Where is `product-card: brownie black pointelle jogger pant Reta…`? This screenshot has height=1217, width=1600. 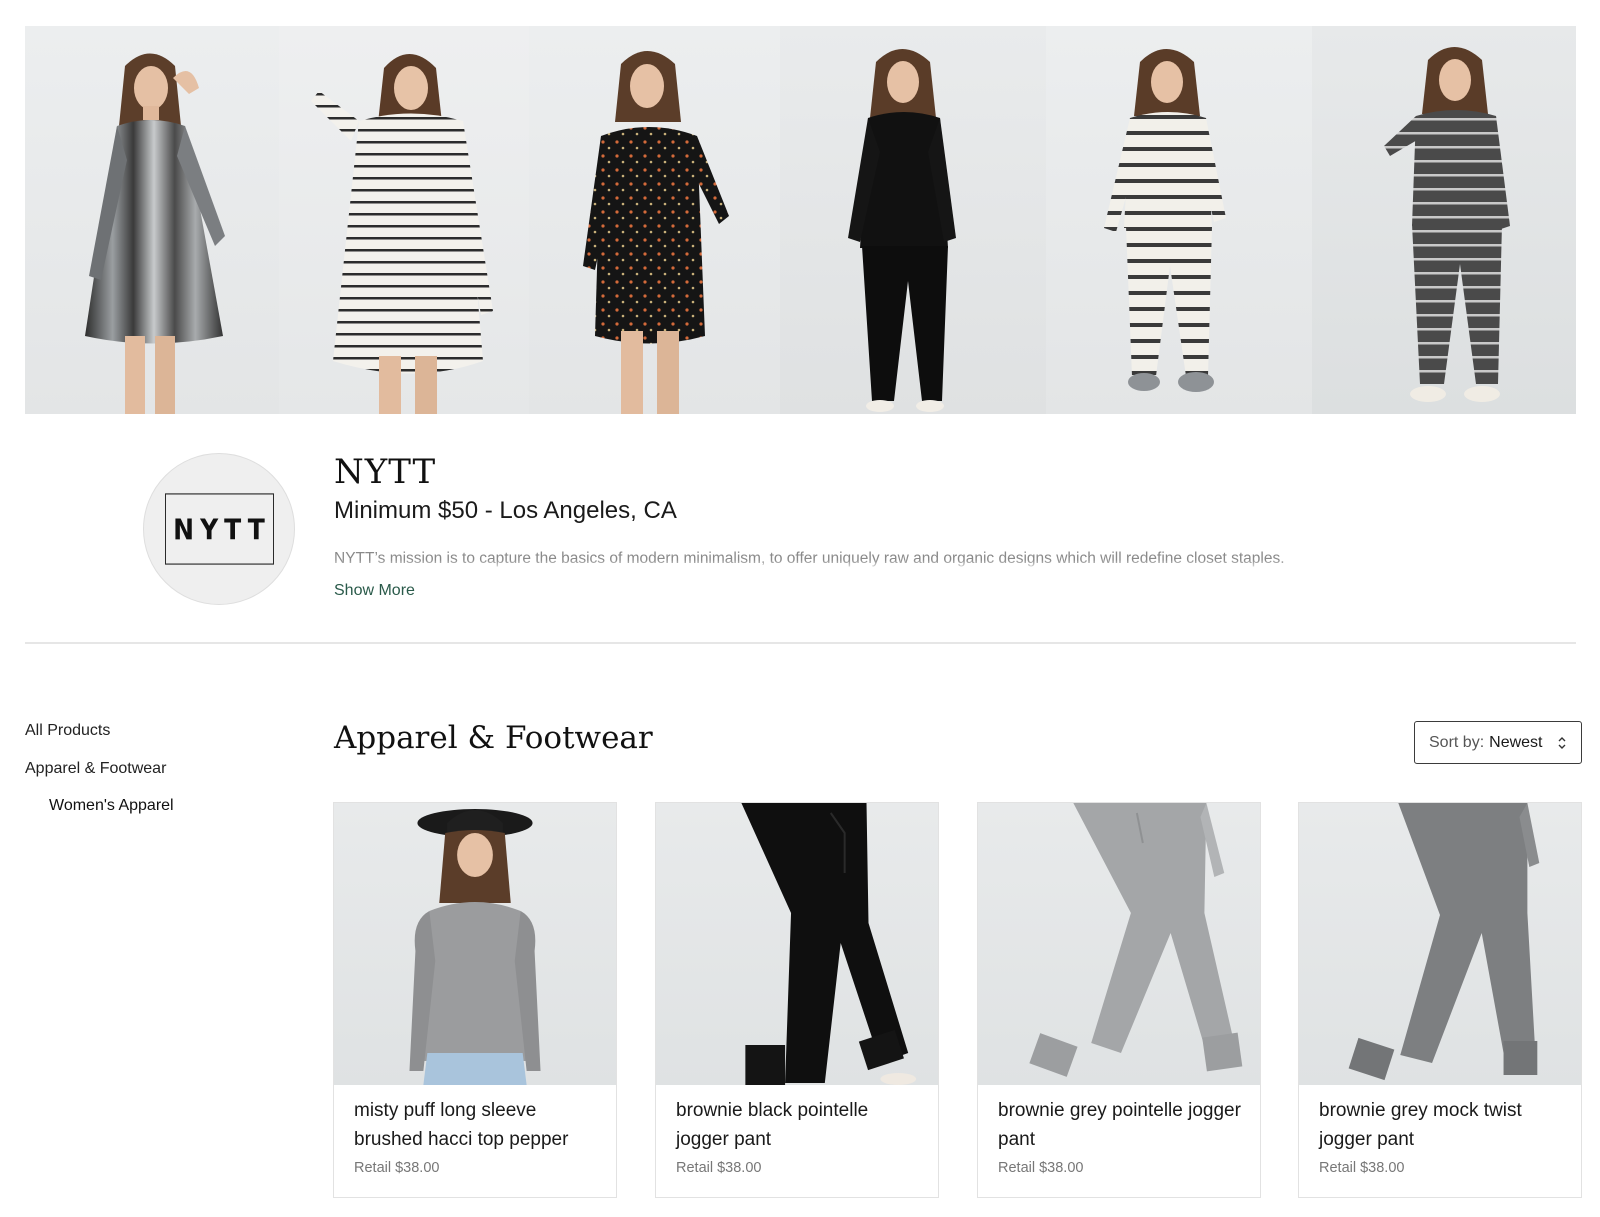
product-card: brownie black pointelle jogger pant Reta… is located at coordinates (797, 1000).